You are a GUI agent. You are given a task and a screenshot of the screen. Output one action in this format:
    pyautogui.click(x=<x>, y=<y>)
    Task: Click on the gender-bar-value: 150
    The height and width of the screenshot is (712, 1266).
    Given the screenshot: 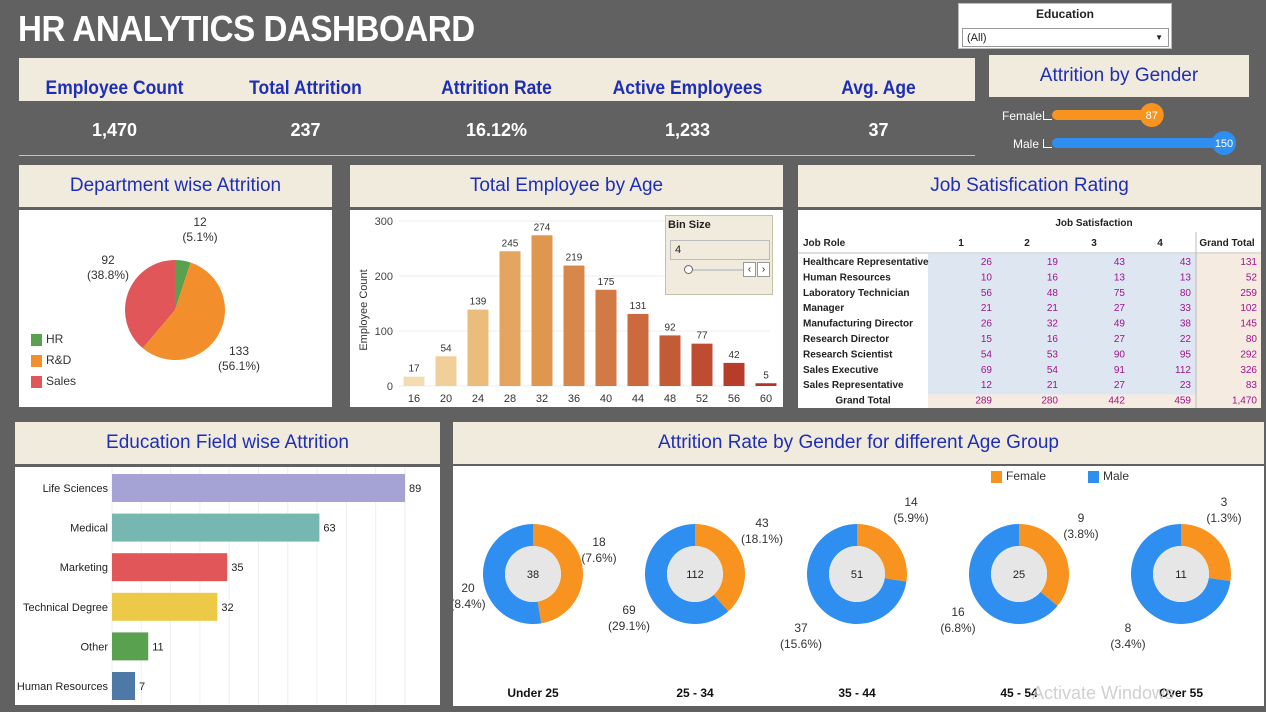 What is the action you would take?
    pyautogui.click(x=1224, y=144)
    